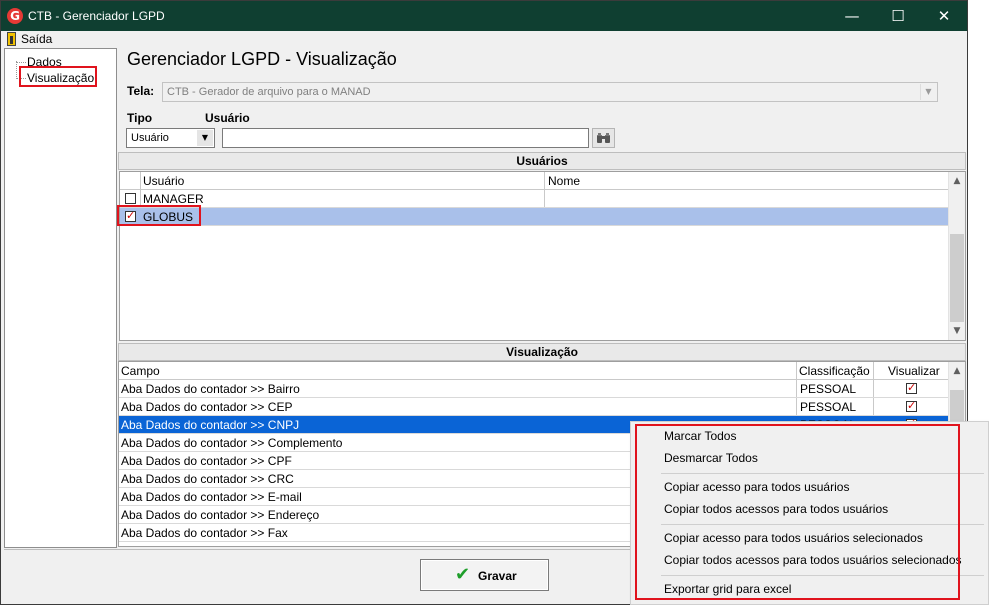 The width and height of the screenshot is (989, 605). What do you see at coordinates (140, 371) in the screenshot?
I see `column-header-campo: Campo` at bounding box center [140, 371].